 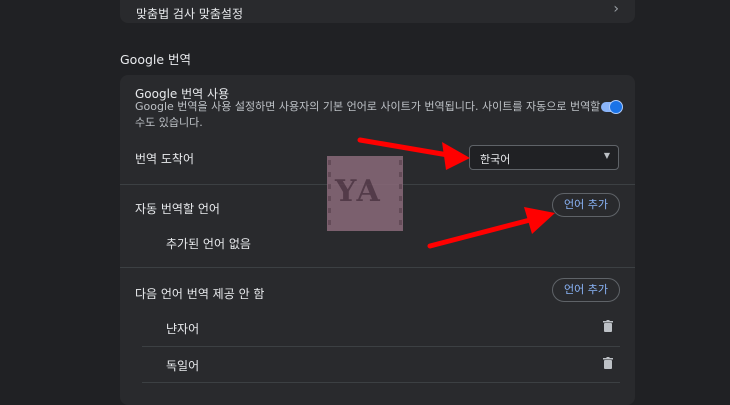 I want to click on annotation-arrows, so click(x=456, y=193).